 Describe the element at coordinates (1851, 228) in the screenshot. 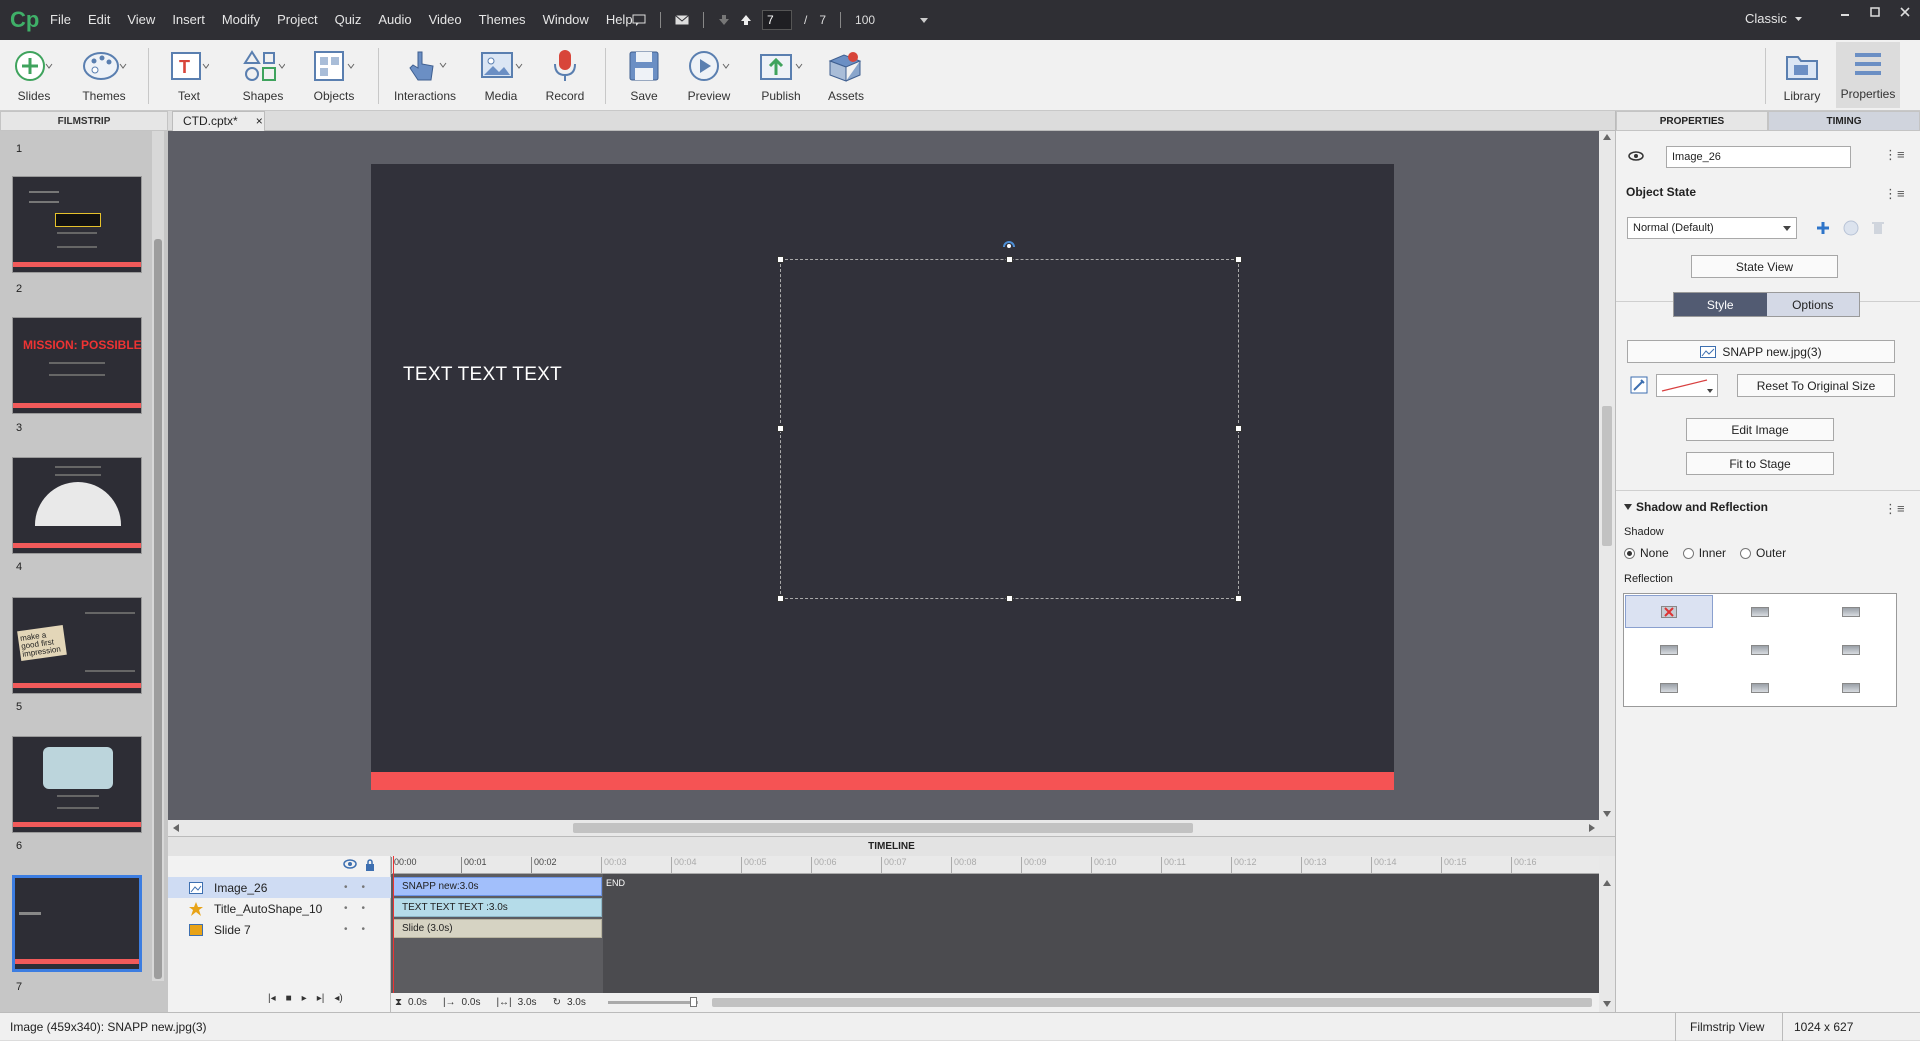

I see `edit-state-icon` at that location.